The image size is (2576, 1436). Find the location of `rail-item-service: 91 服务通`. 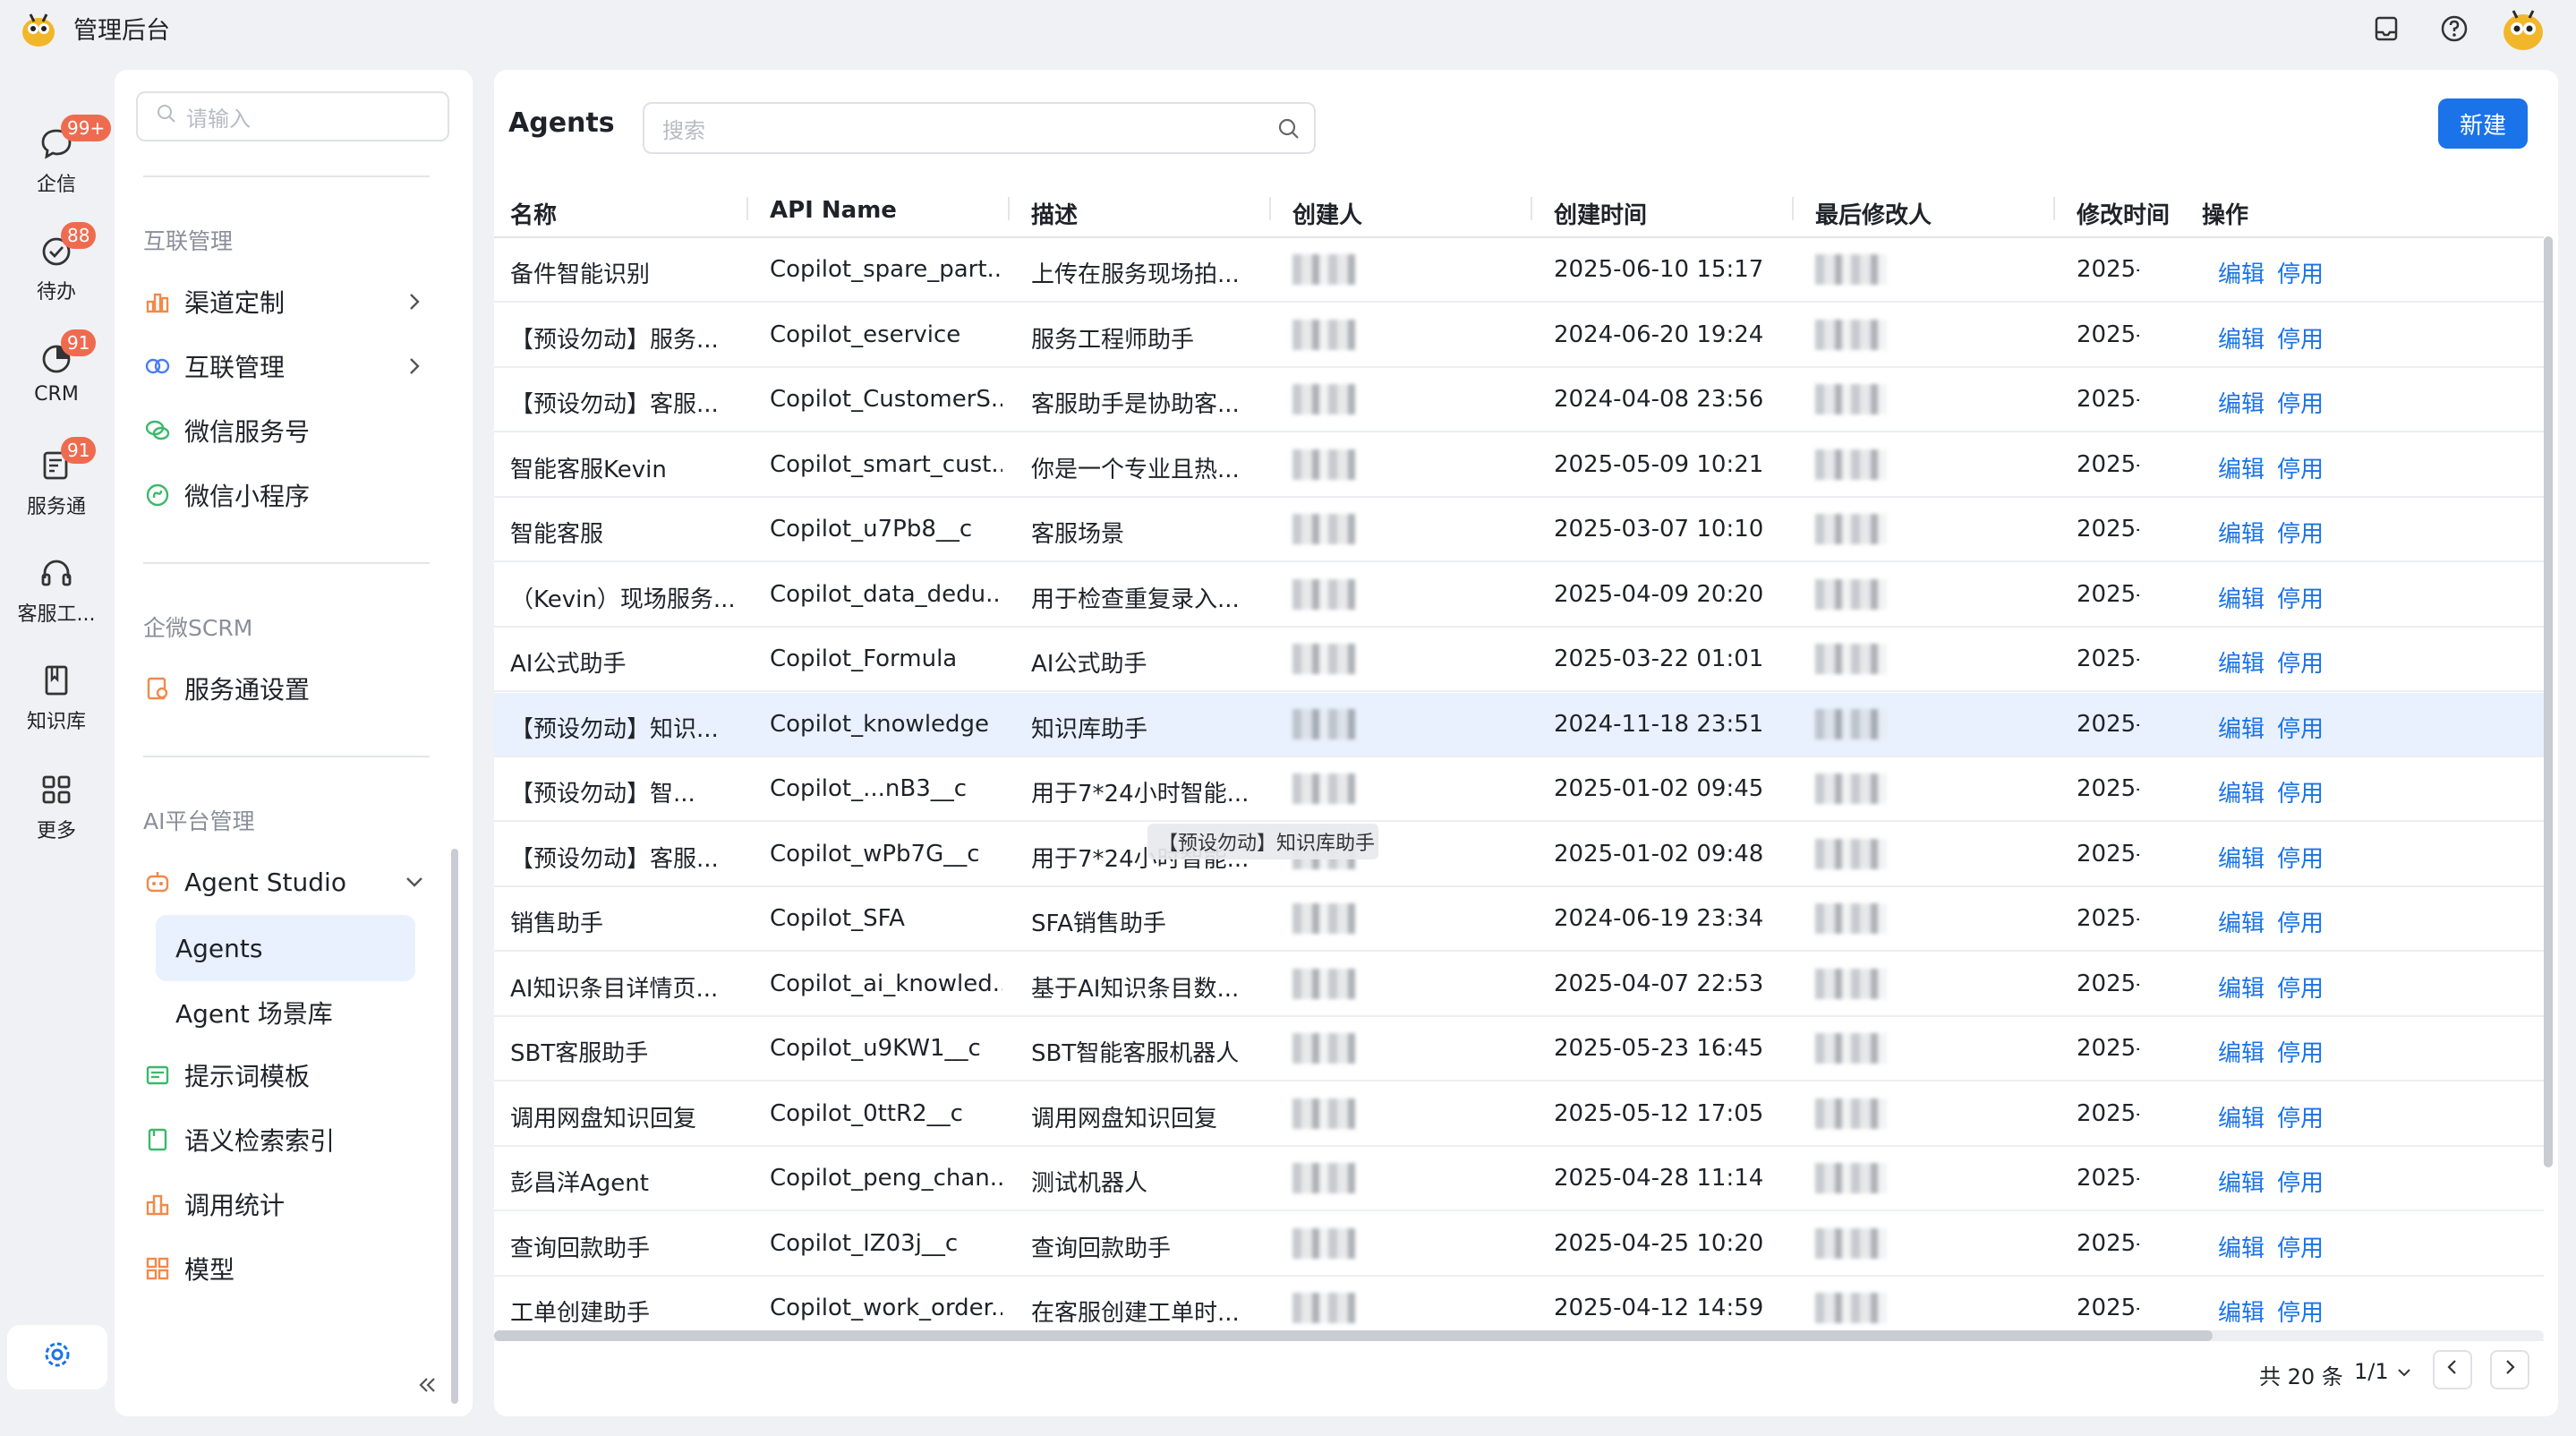

rail-item-service: 91 服务通 is located at coordinates (56, 491).